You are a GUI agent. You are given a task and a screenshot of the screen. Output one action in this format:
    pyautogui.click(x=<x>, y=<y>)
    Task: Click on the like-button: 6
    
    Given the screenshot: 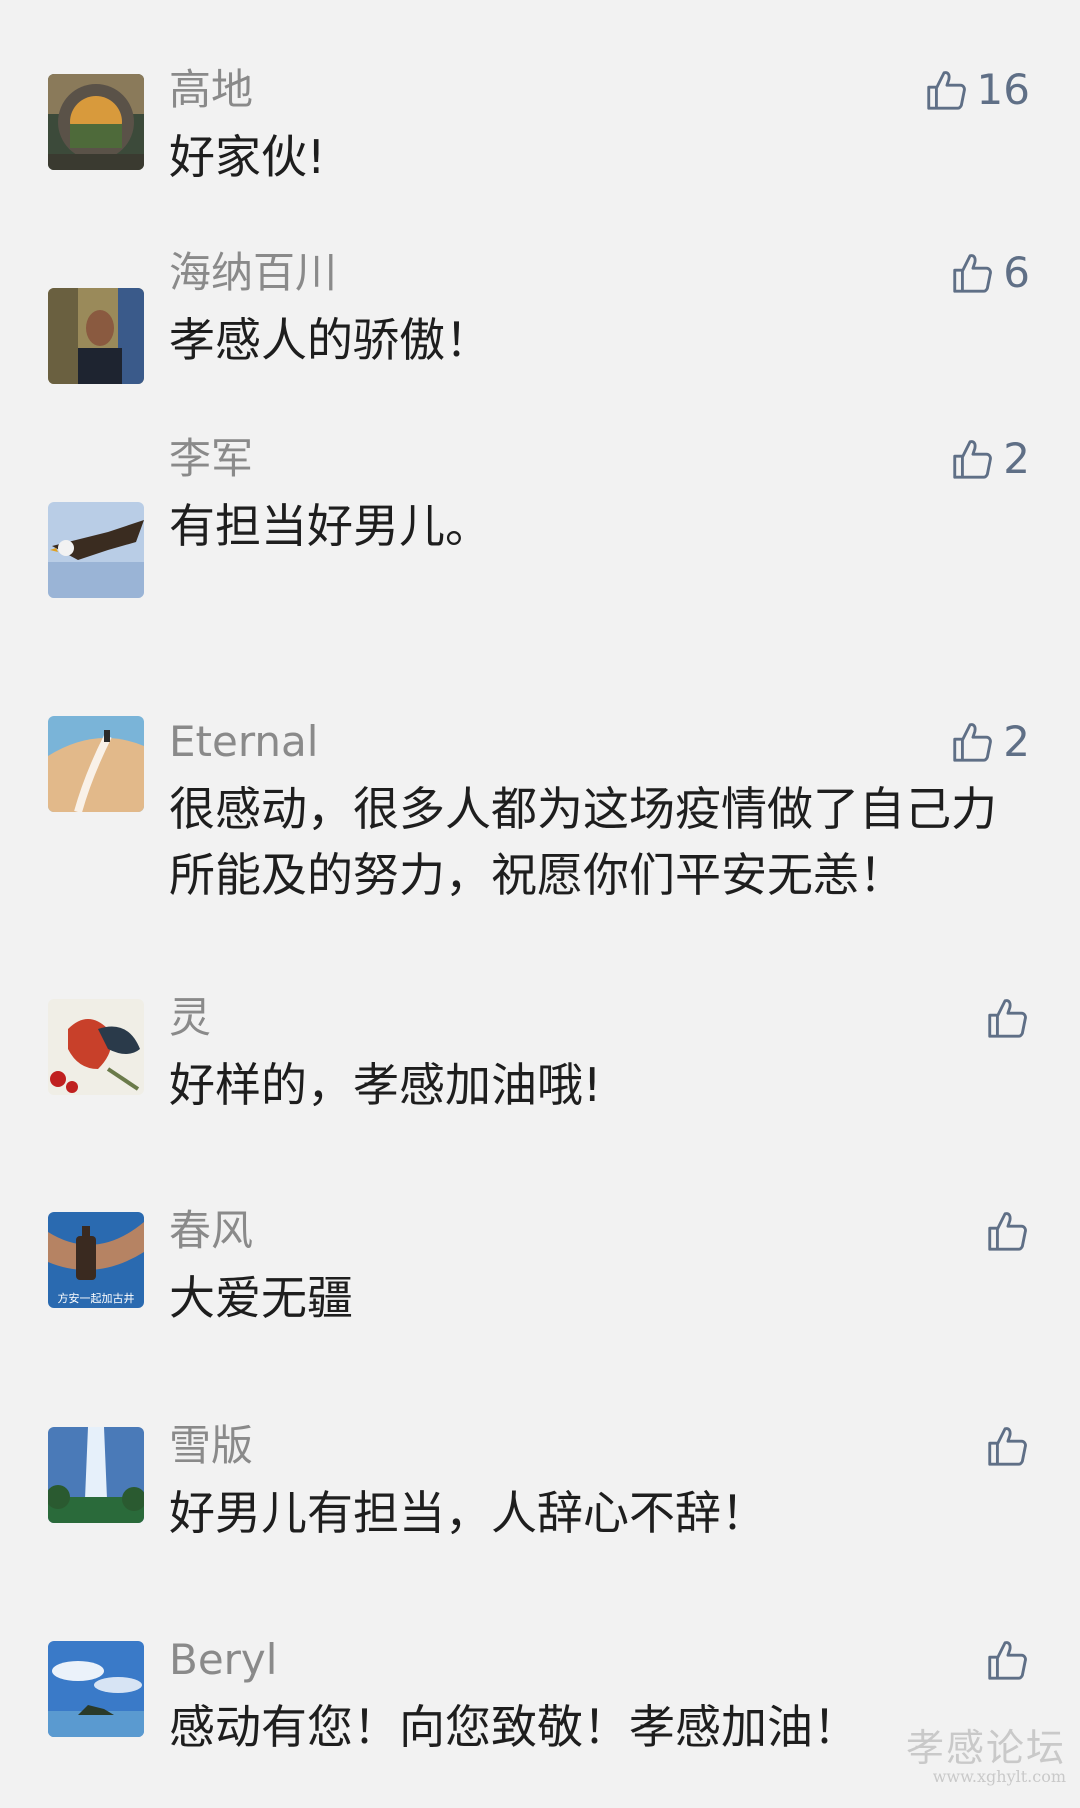 What is the action you would take?
    pyautogui.click(x=989, y=273)
    